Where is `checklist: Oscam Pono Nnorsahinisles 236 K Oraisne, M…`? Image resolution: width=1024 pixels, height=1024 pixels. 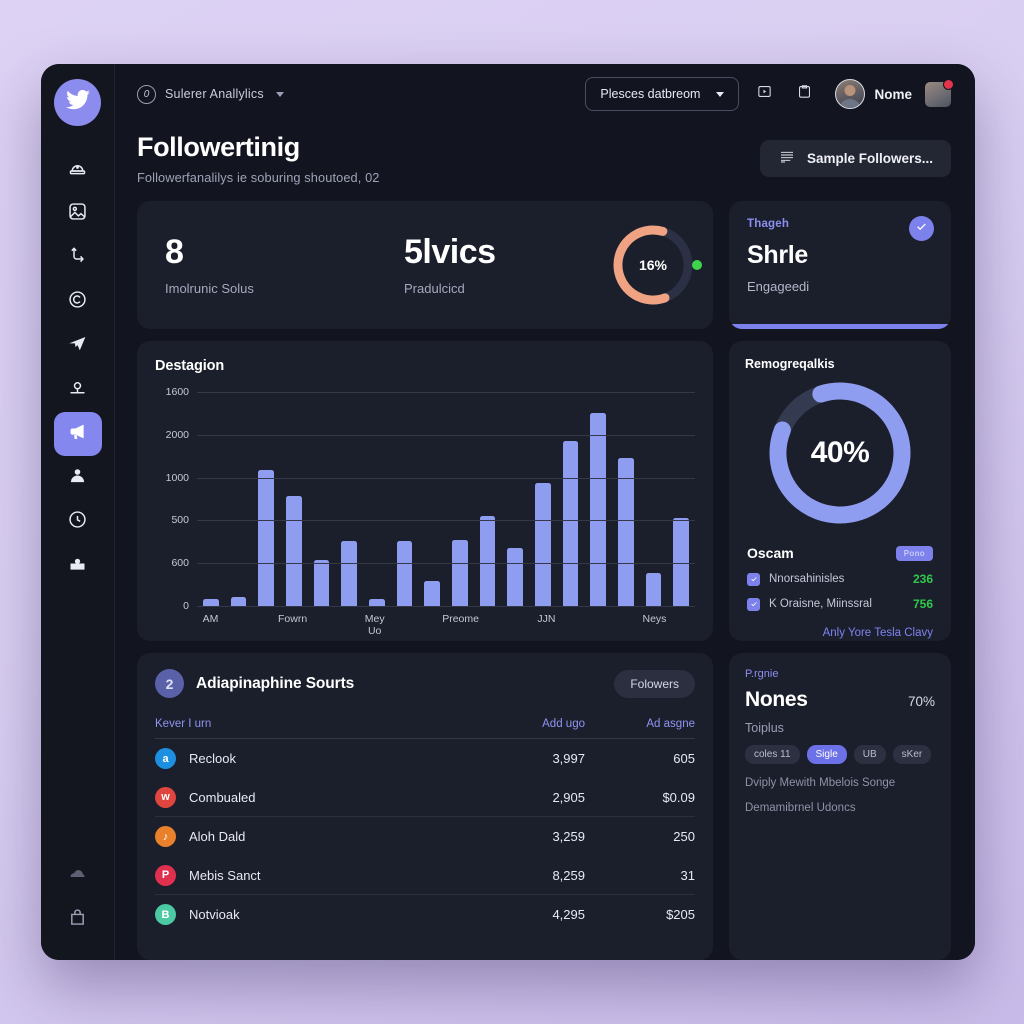
checklist: Oscam Pono Nnorsahinisles 236 K Oraisne, M… is located at coordinates (840, 586).